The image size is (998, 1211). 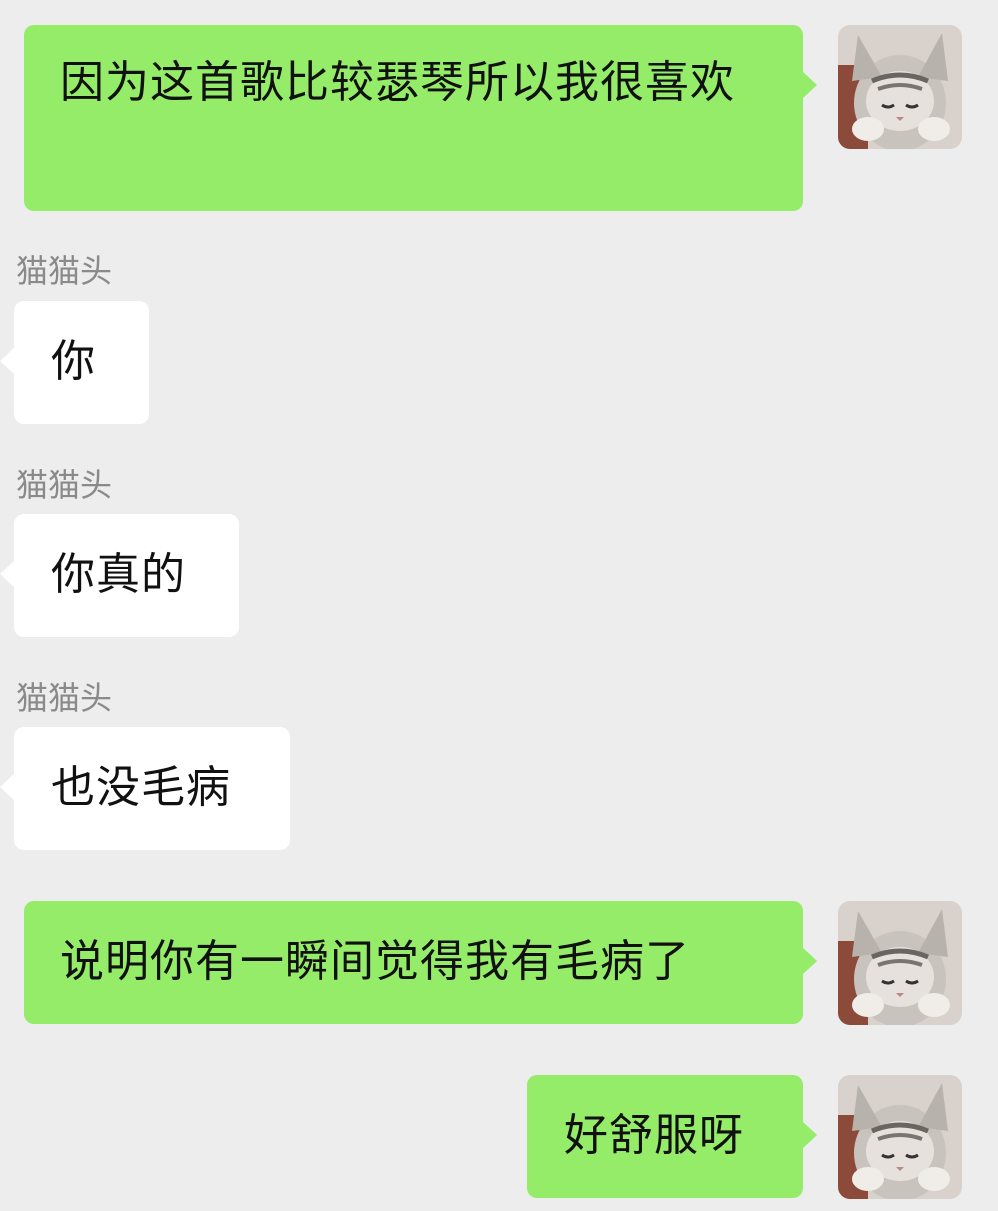 I want to click on outgoing-message-bubble: 说明你有一瞬间觉得我有毛病了, so click(x=420, y=962).